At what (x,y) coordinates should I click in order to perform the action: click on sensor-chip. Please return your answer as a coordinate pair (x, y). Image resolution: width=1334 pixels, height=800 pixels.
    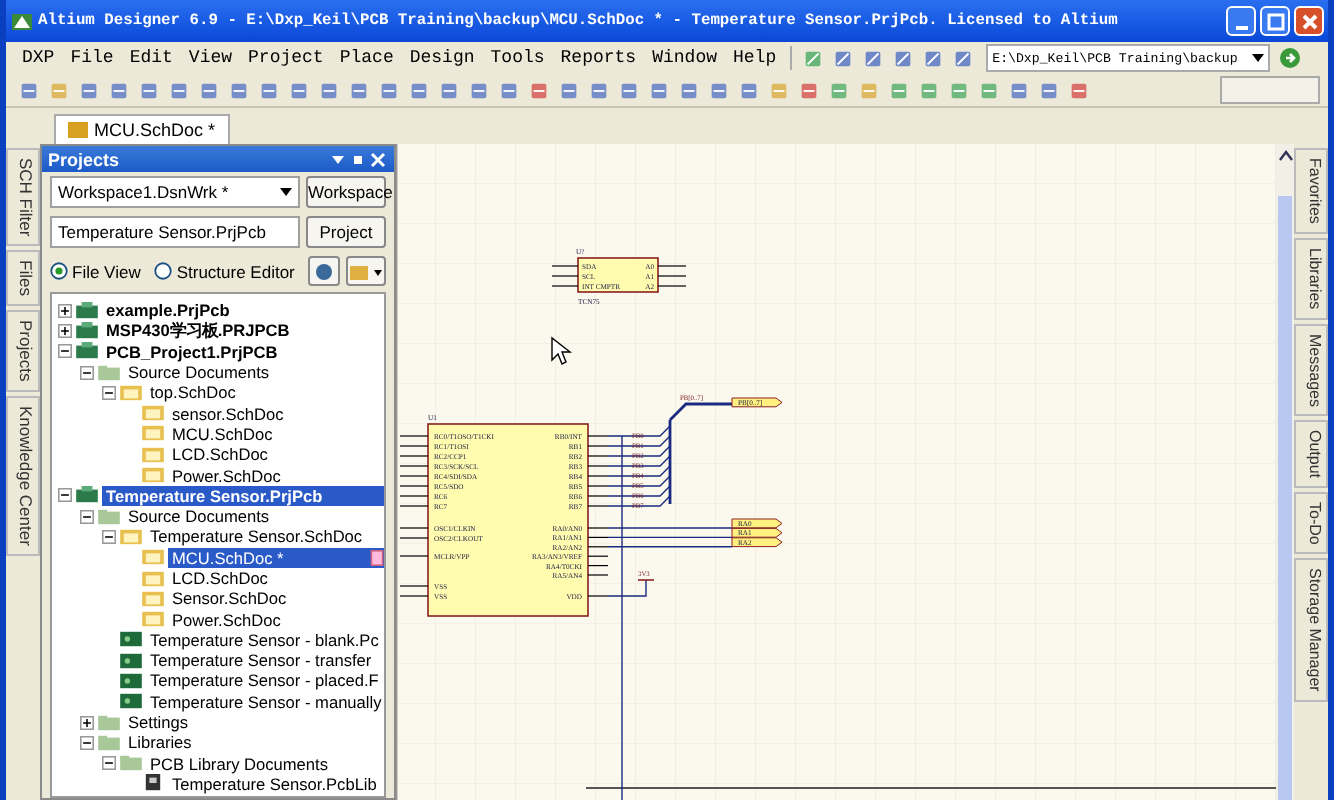
    Looking at the image, I should click on (619, 275).